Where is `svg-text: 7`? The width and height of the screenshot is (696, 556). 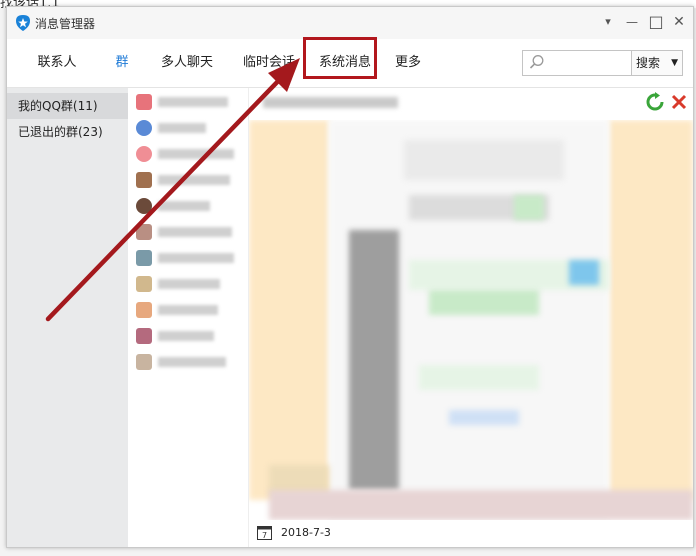
svg-text: 7 is located at coordinates (264, 535).